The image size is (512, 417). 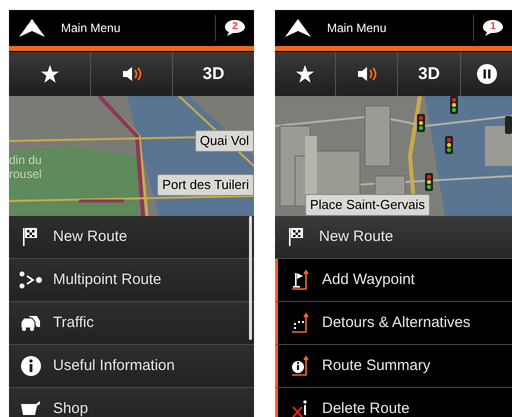 I want to click on messages-button: 2, so click(x=235, y=28).